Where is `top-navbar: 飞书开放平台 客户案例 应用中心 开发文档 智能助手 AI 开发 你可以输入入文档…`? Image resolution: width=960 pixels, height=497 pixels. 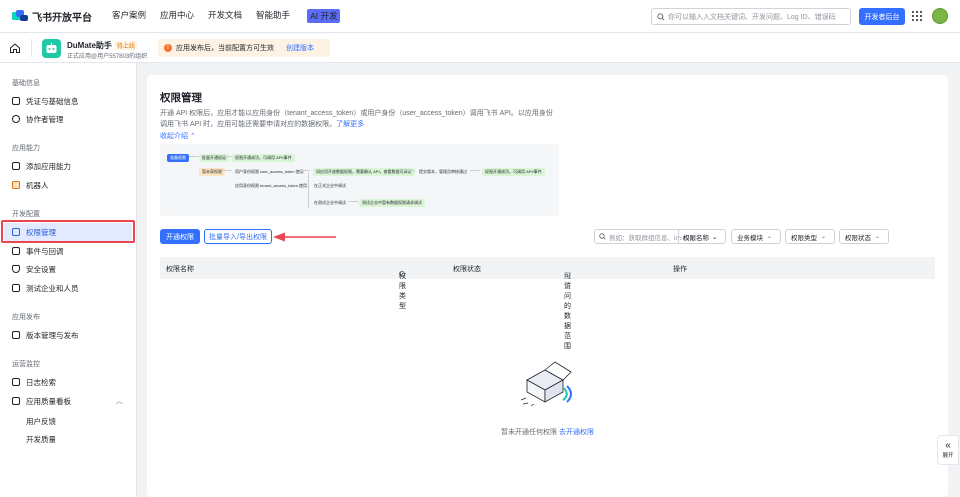 top-navbar: 飞书开放平台 客户案例 应用中心 开发文档 智能助手 AI 开发 你可以输入入文档… is located at coordinates (480, 16).